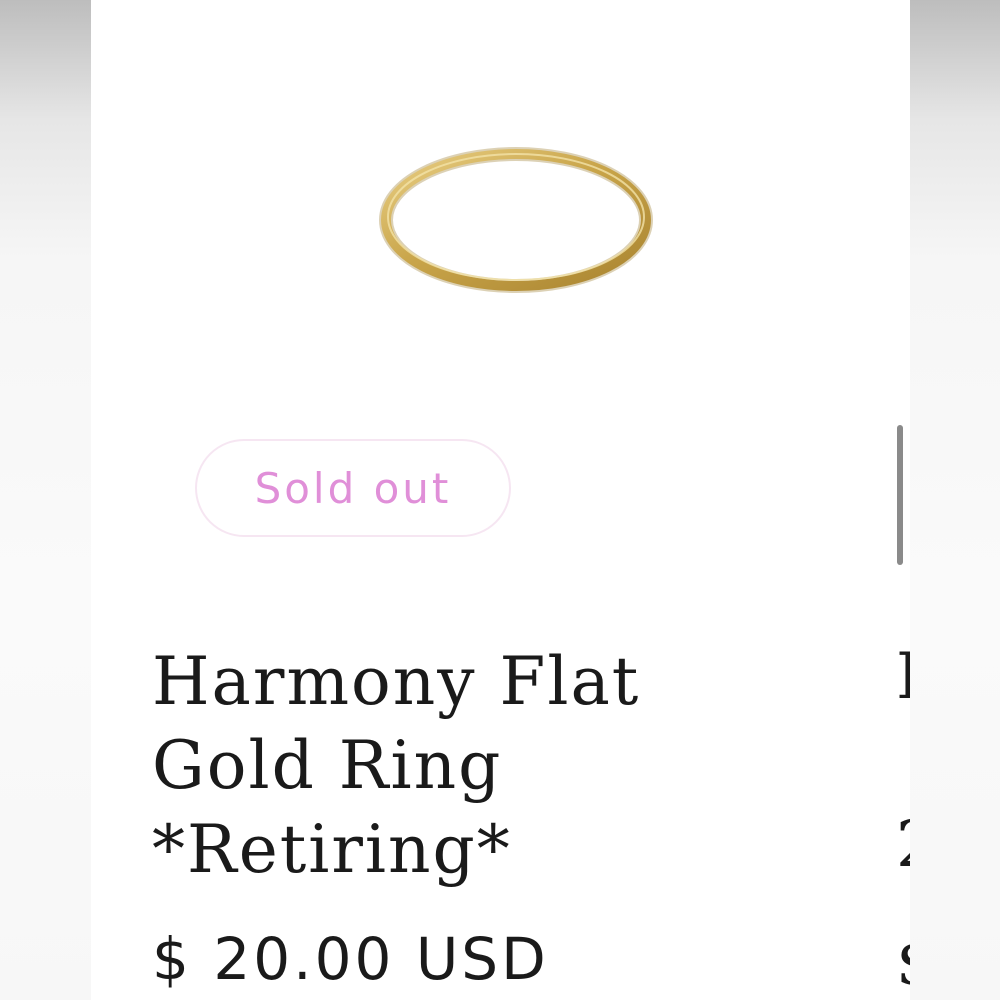  I want to click on blurred-backdrop-right, so click(955, 500).